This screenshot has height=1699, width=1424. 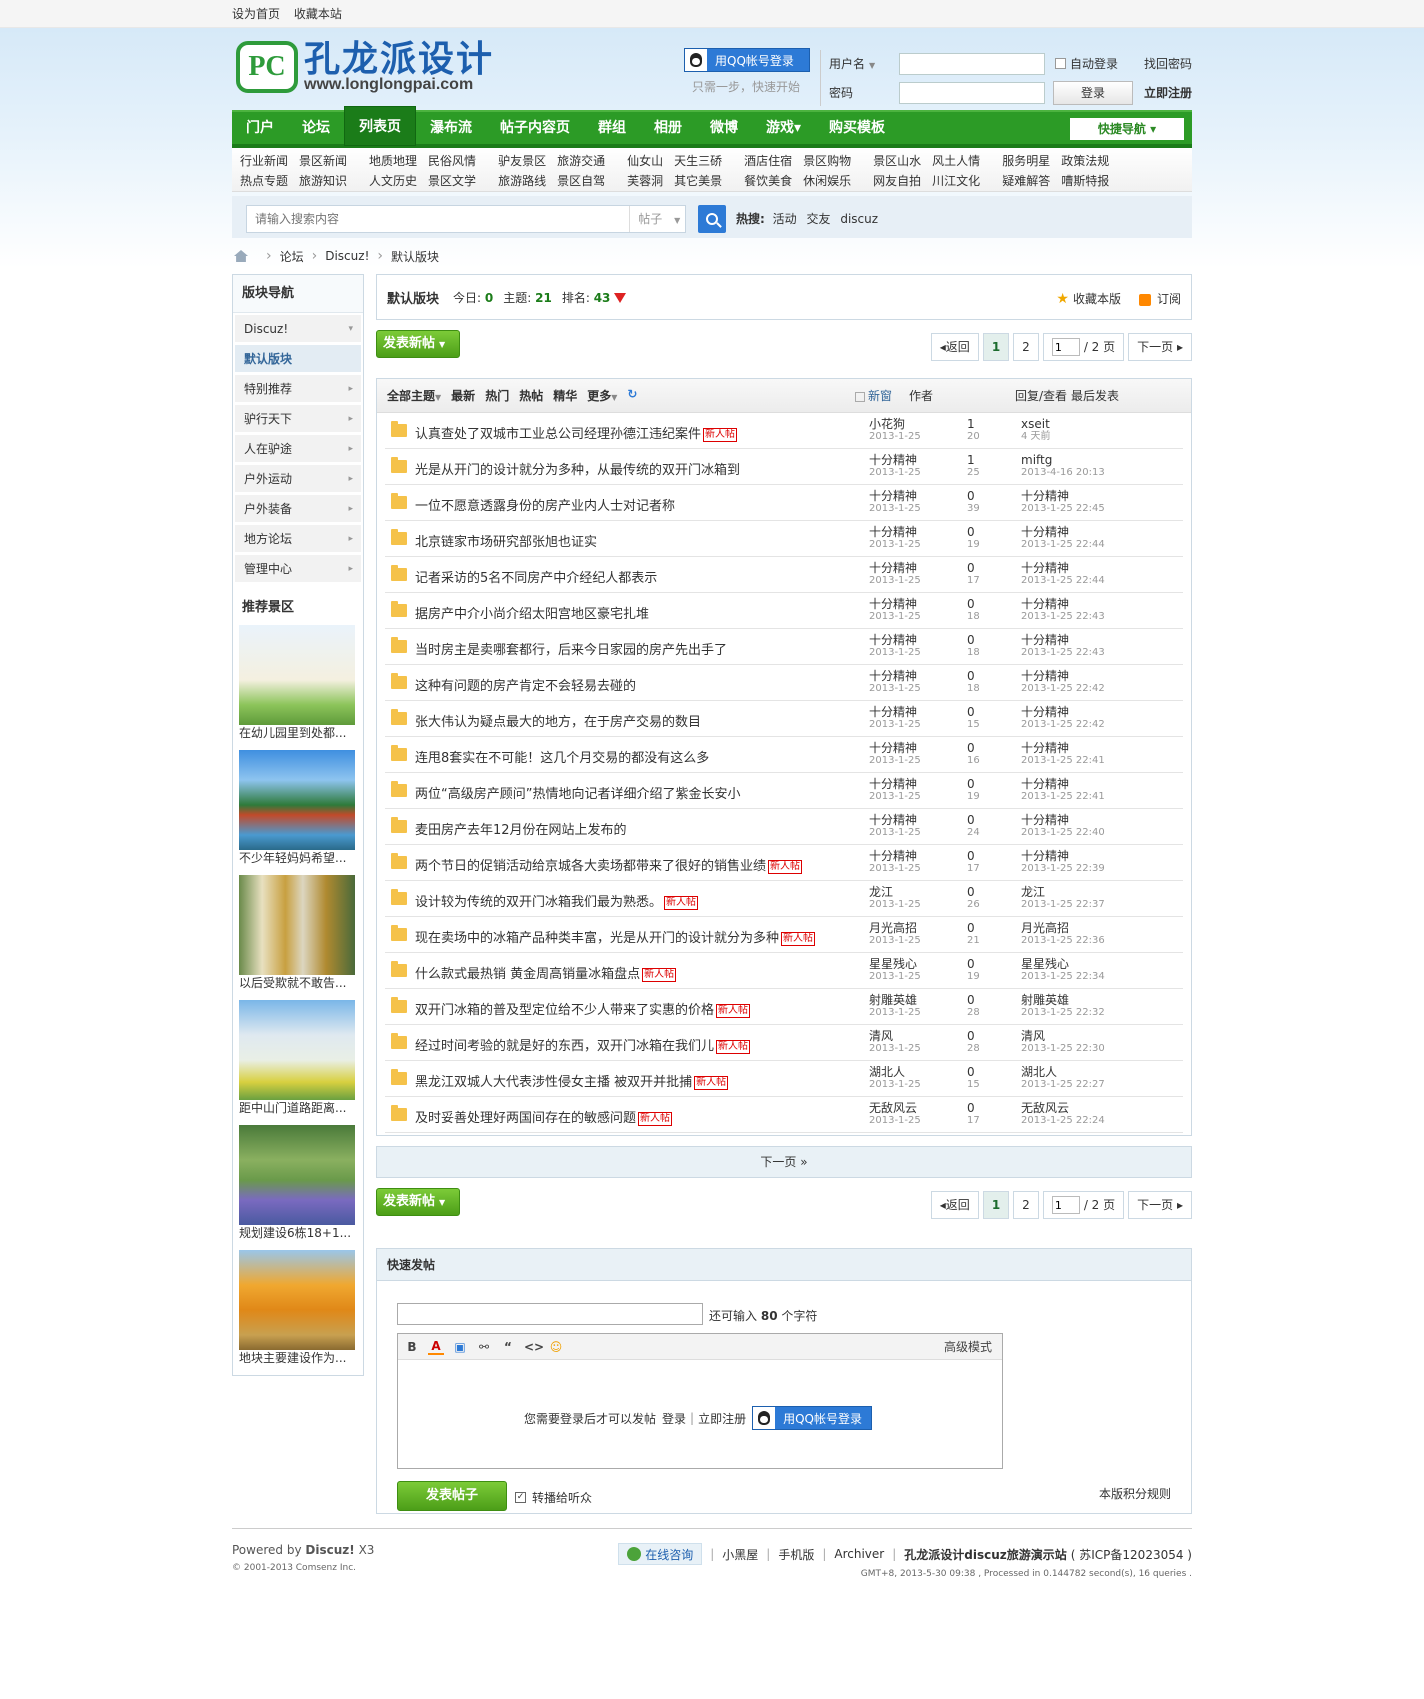 I want to click on subnav-link: 川江文化, so click(x=956, y=182).